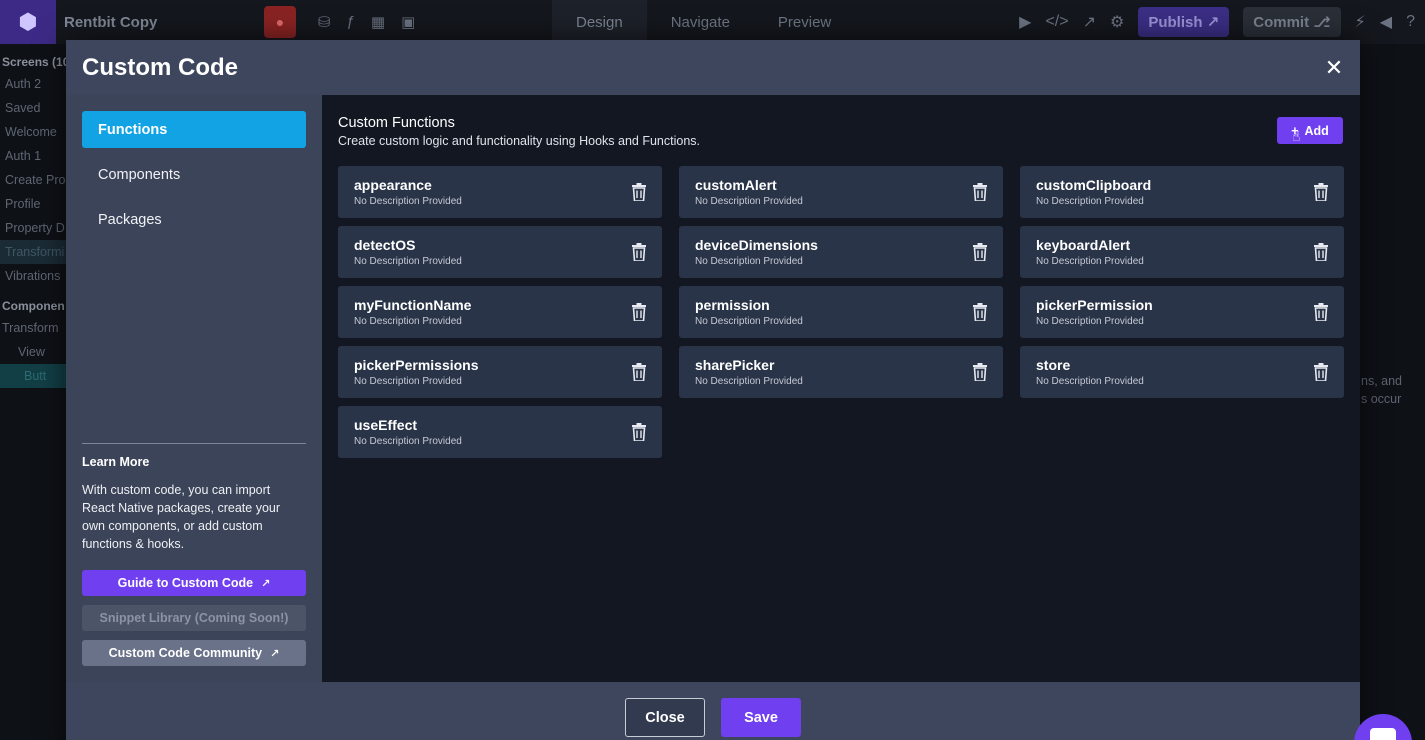 The image size is (1425, 740). Describe the element at coordinates (1182, 312) in the screenshot. I see `function-card: pickerPermission No Description Provided` at that location.